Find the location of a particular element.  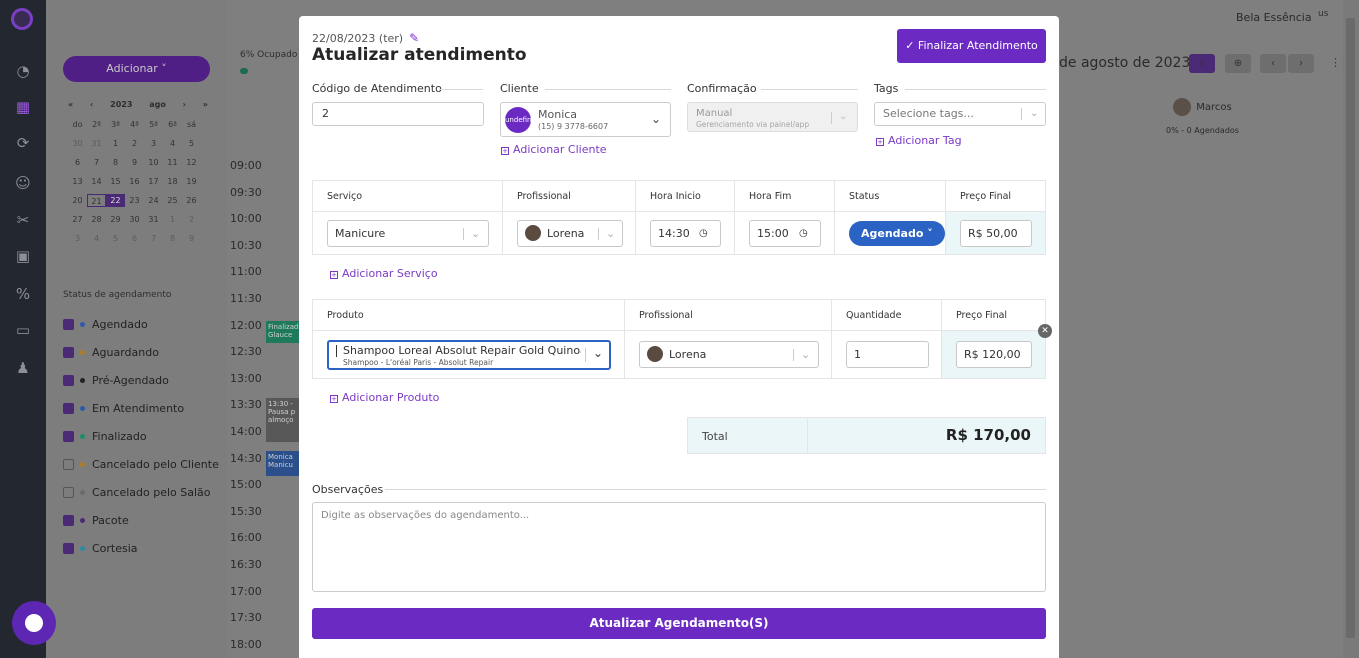

cal-next-month-button: › is located at coordinates (184, 104).